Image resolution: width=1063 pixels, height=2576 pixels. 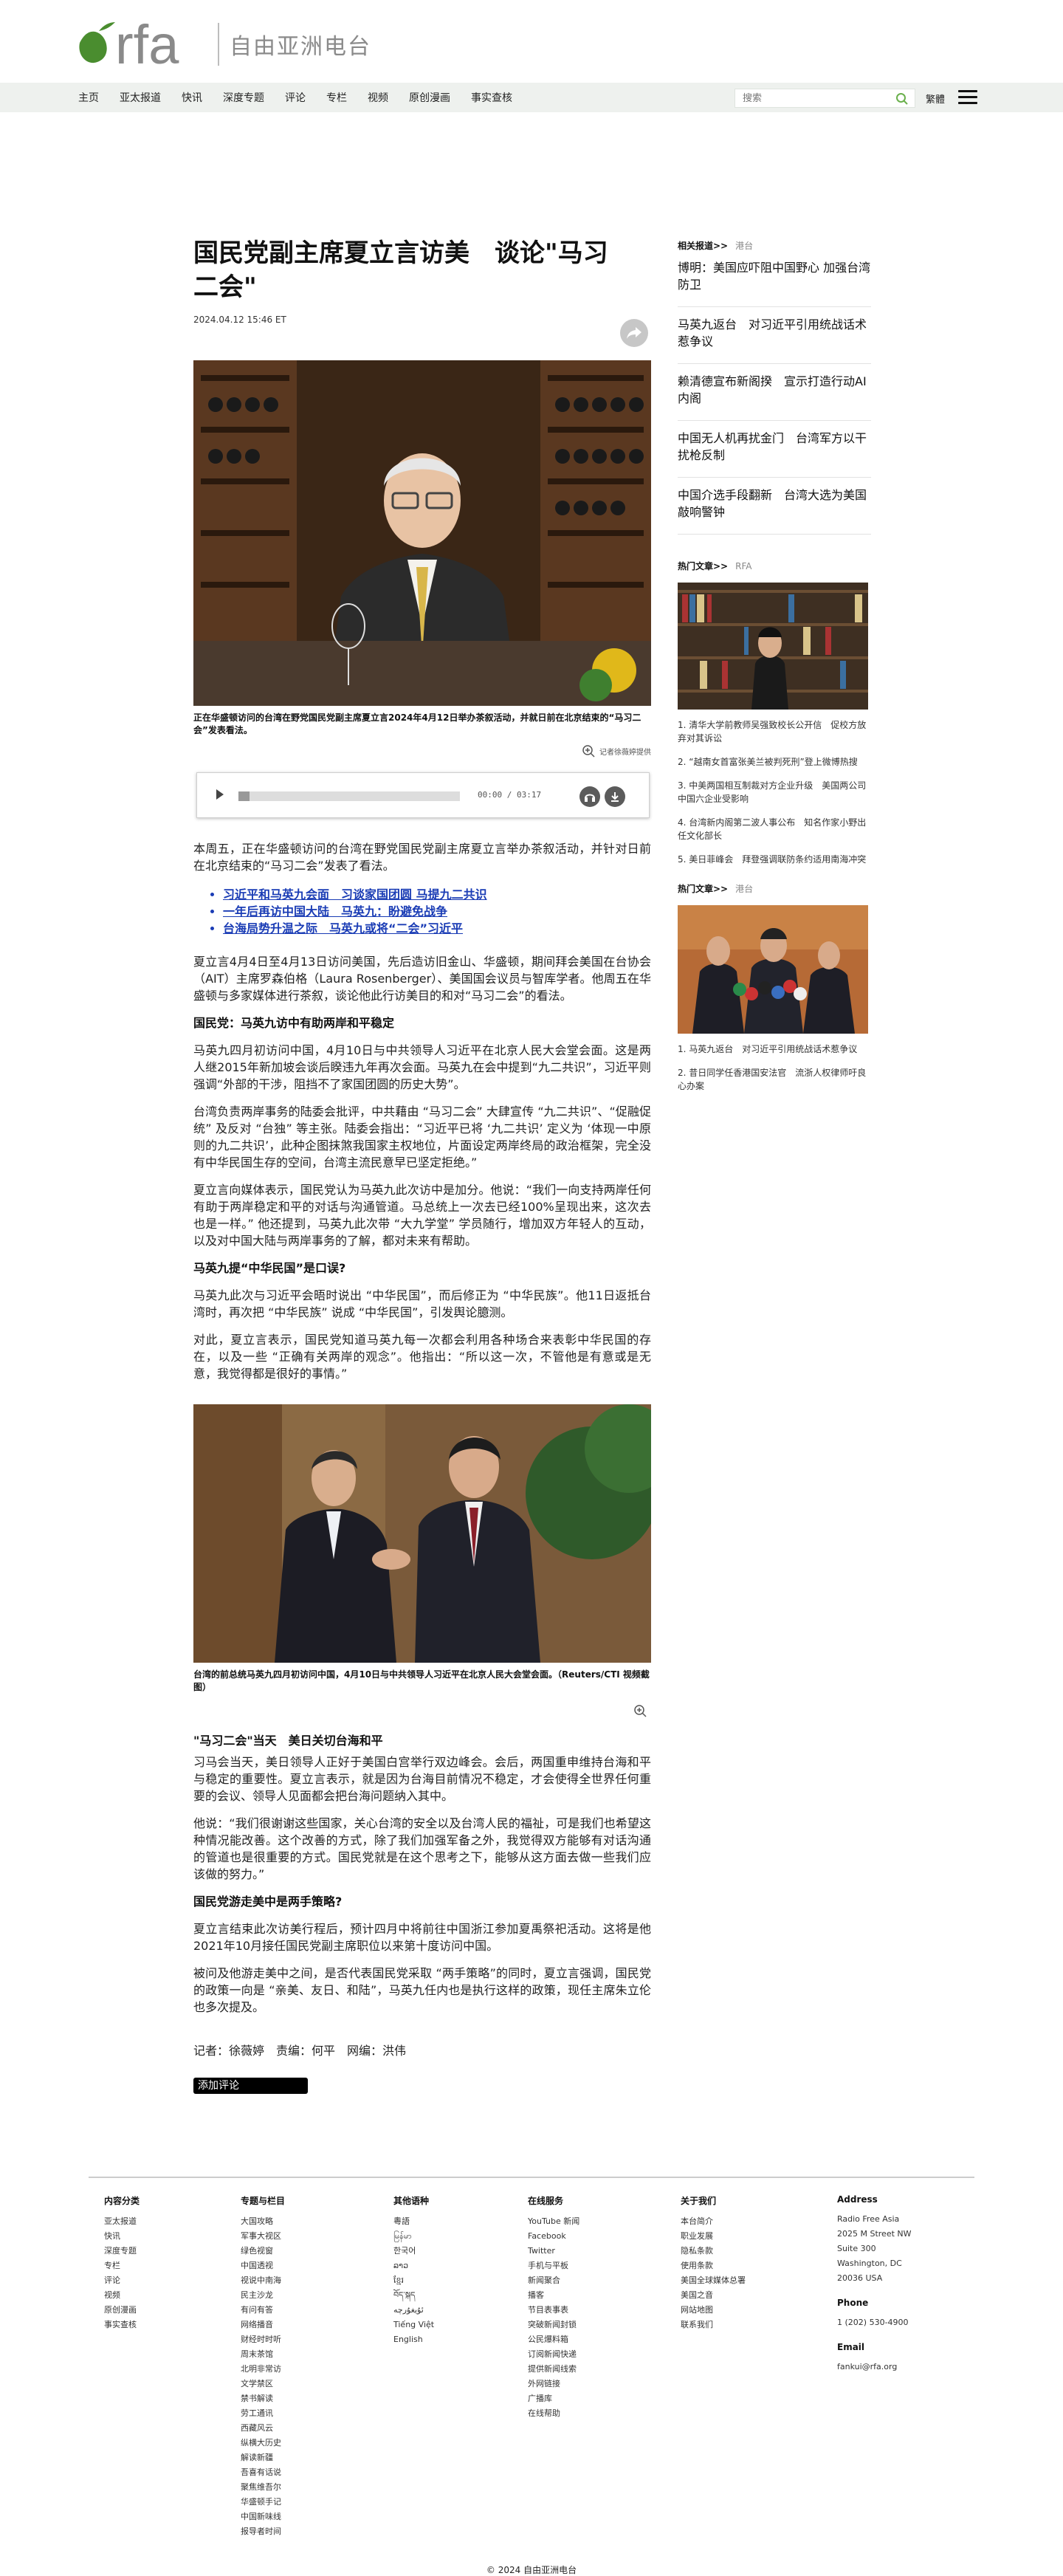 I want to click on search-input, so click(x=813, y=98).